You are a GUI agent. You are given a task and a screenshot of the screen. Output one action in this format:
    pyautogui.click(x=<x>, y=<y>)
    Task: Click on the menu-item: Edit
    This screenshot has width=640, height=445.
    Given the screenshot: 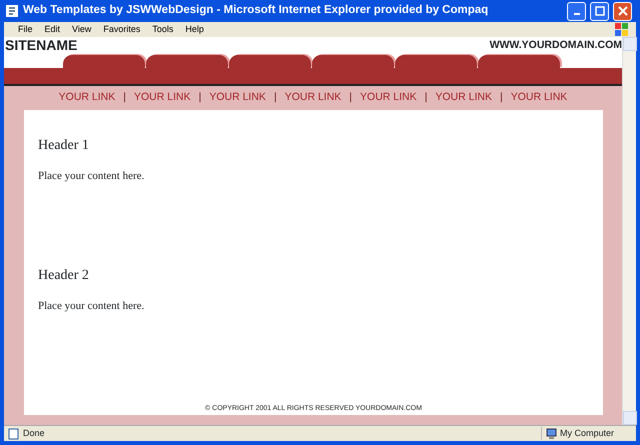 What is the action you would take?
    pyautogui.click(x=52, y=29)
    